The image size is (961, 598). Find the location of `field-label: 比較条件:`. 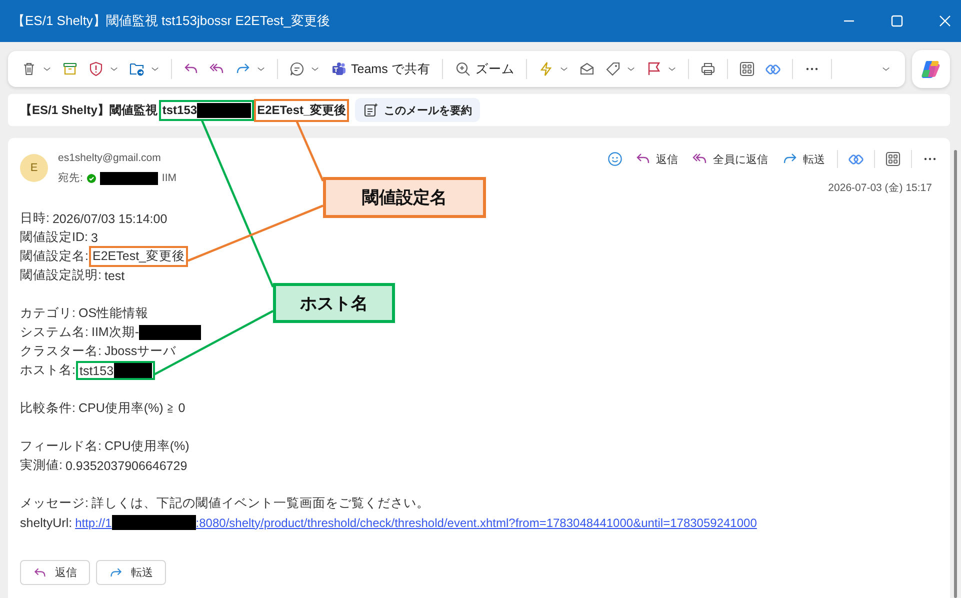

field-label: 比較条件: is located at coordinates (48, 408).